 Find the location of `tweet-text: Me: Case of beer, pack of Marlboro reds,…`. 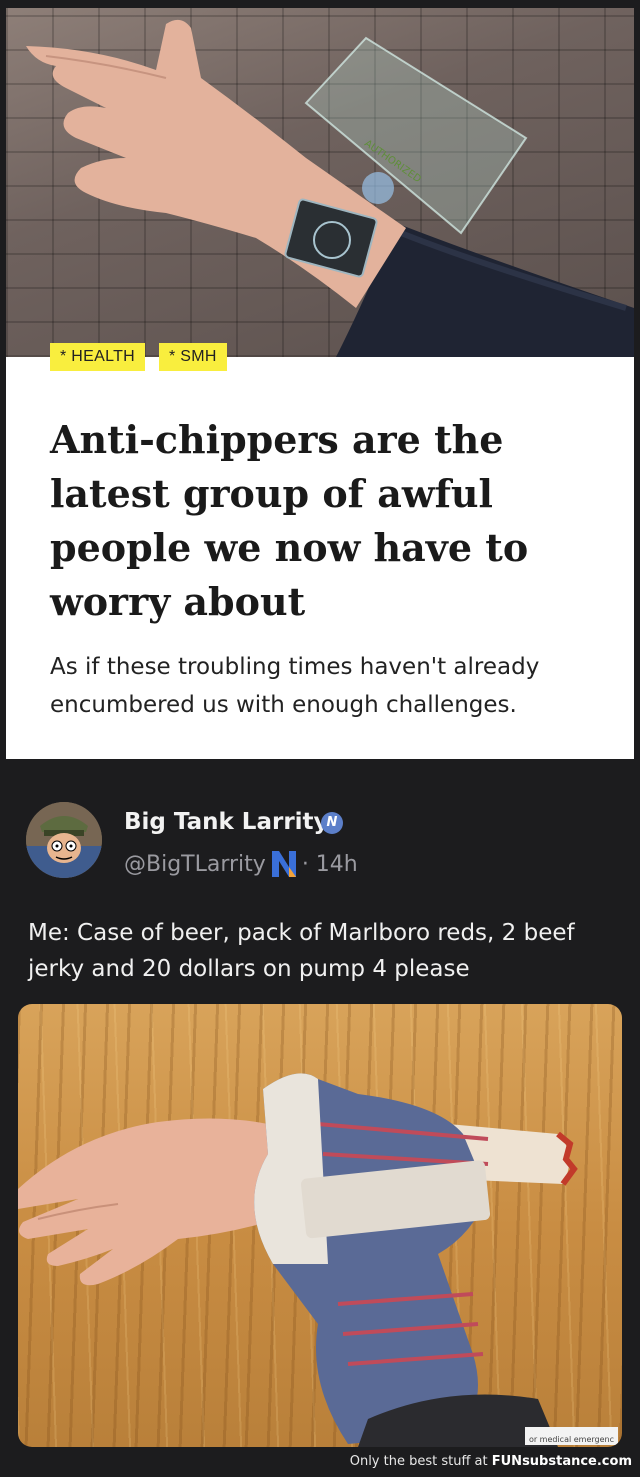

tweet-text: Me: Case of beer, pack of Marlboro reds,… is located at coordinates (301, 951).